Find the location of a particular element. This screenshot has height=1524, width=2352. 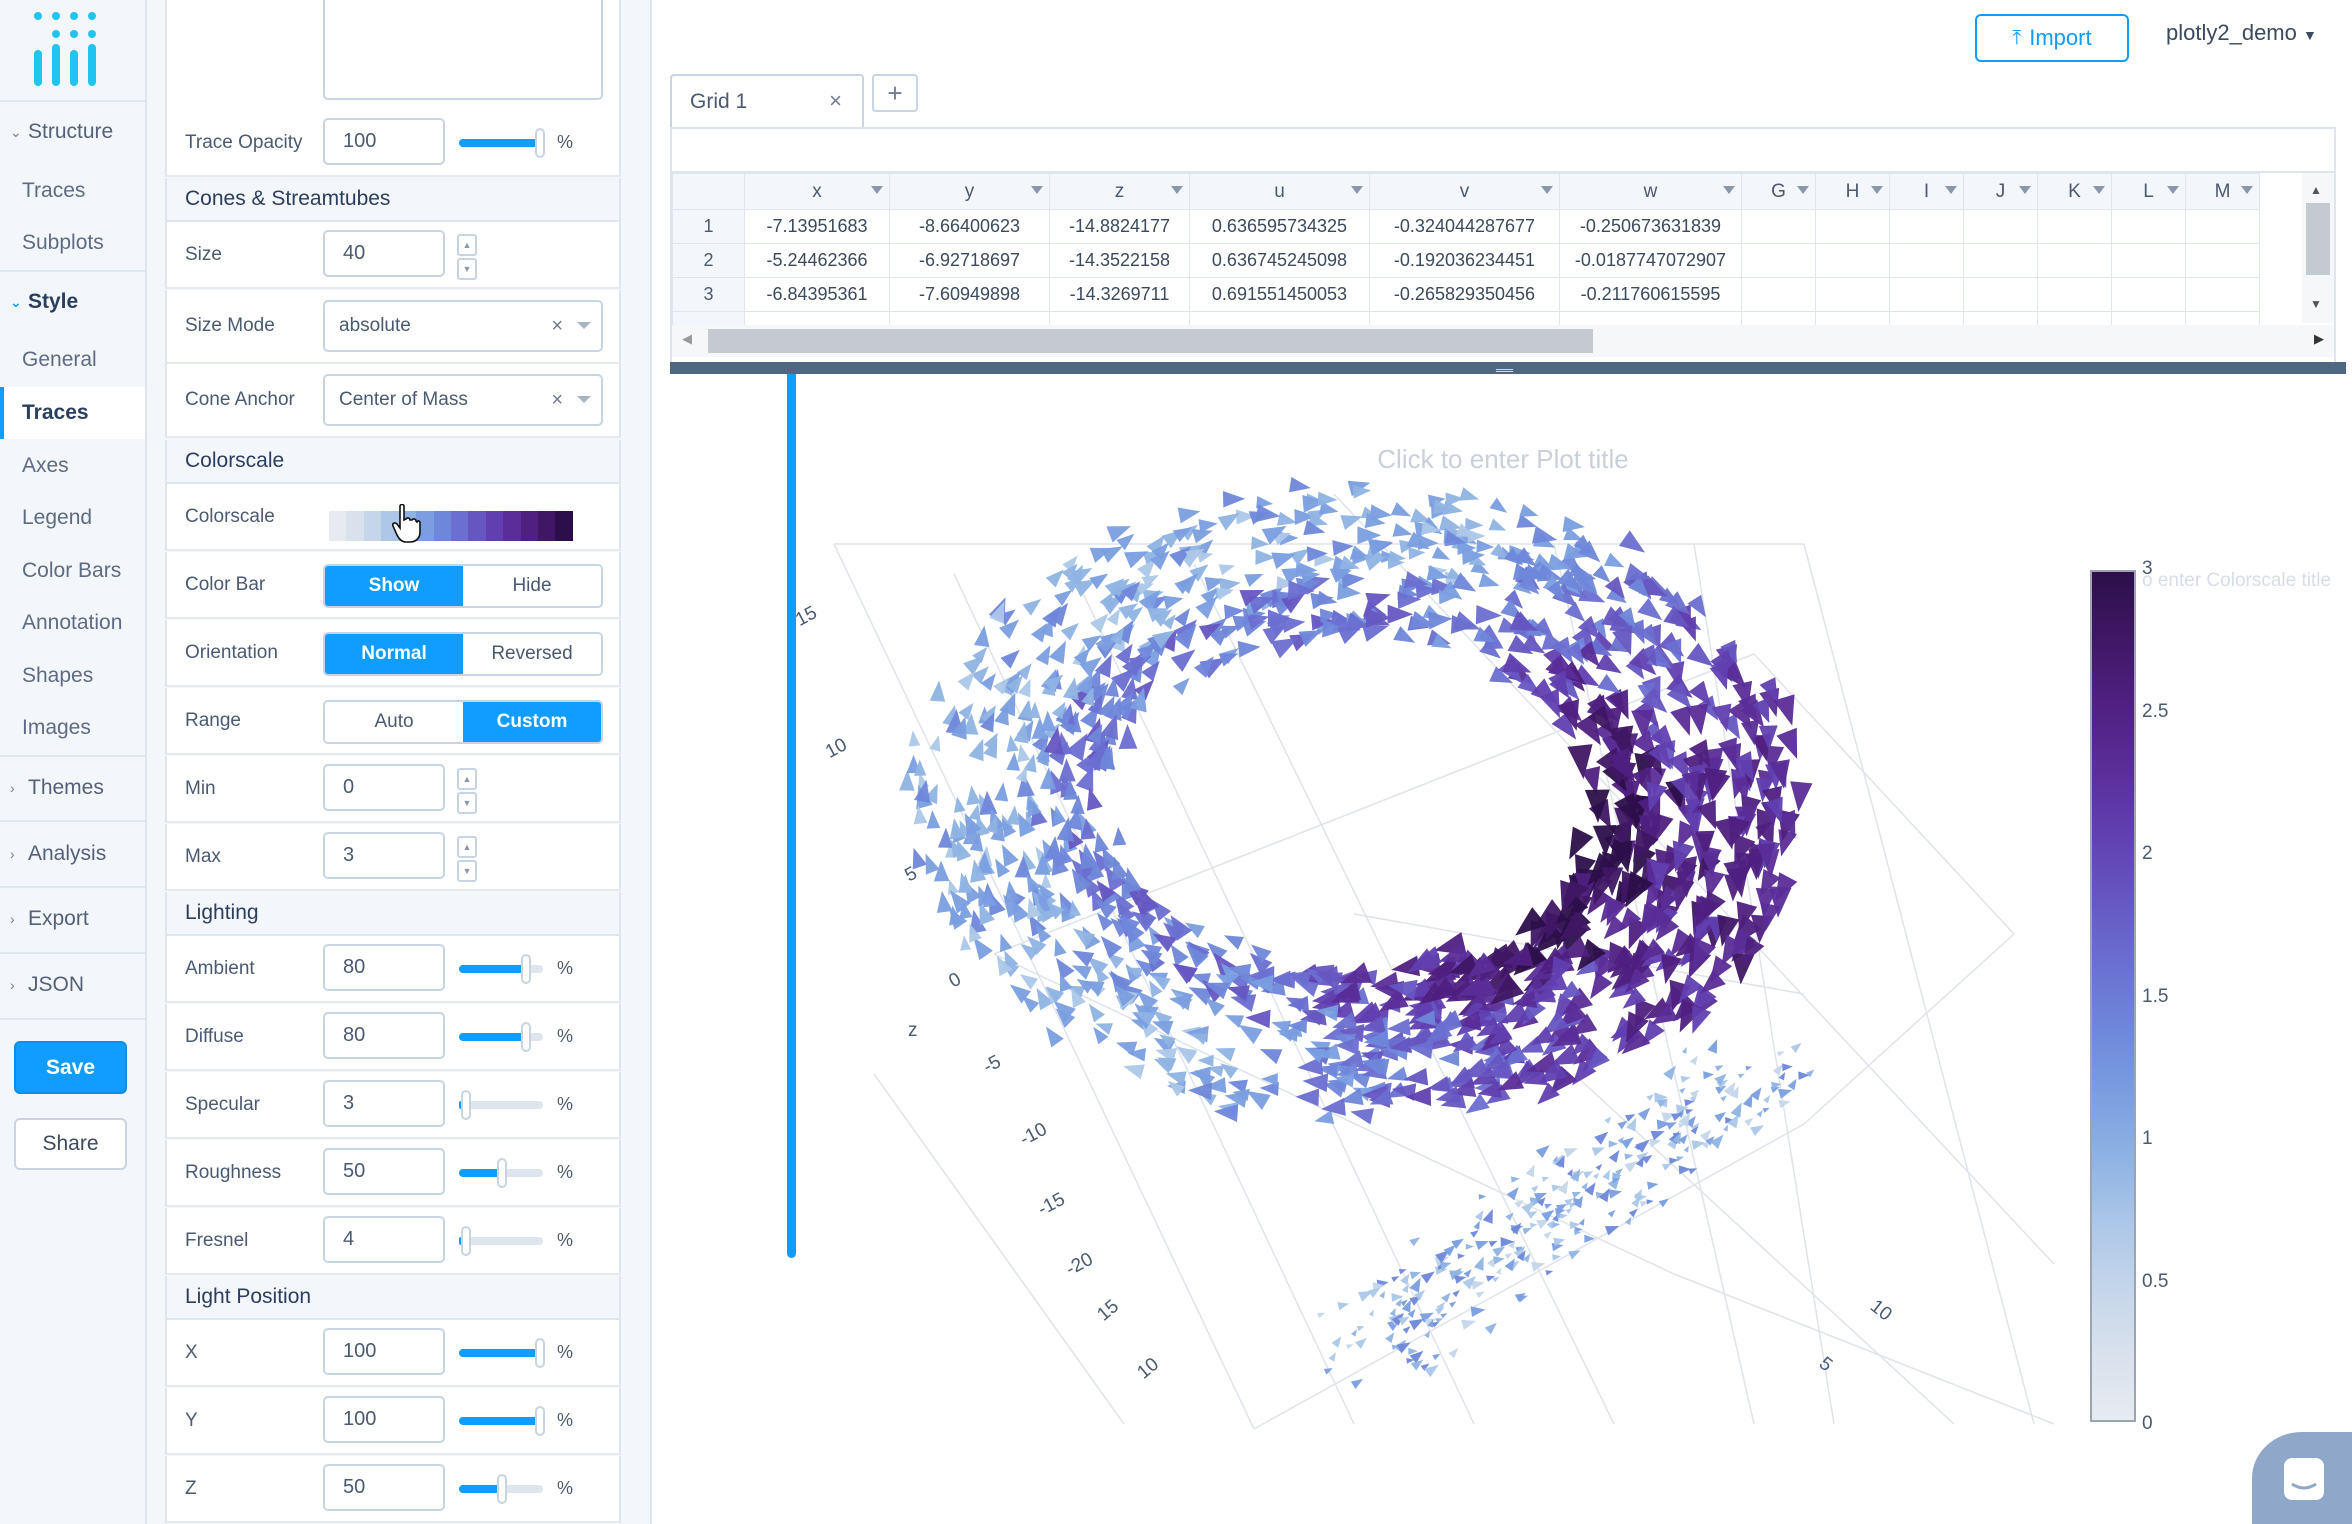

colorbar is located at coordinates (2113, 996).